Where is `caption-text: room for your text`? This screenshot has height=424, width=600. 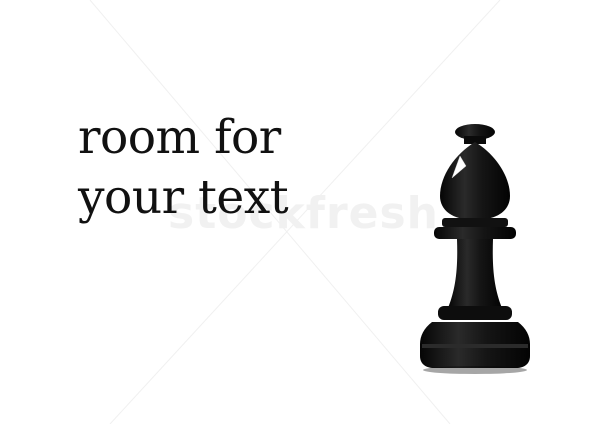 caption-text: room for your text is located at coordinates (208, 168).